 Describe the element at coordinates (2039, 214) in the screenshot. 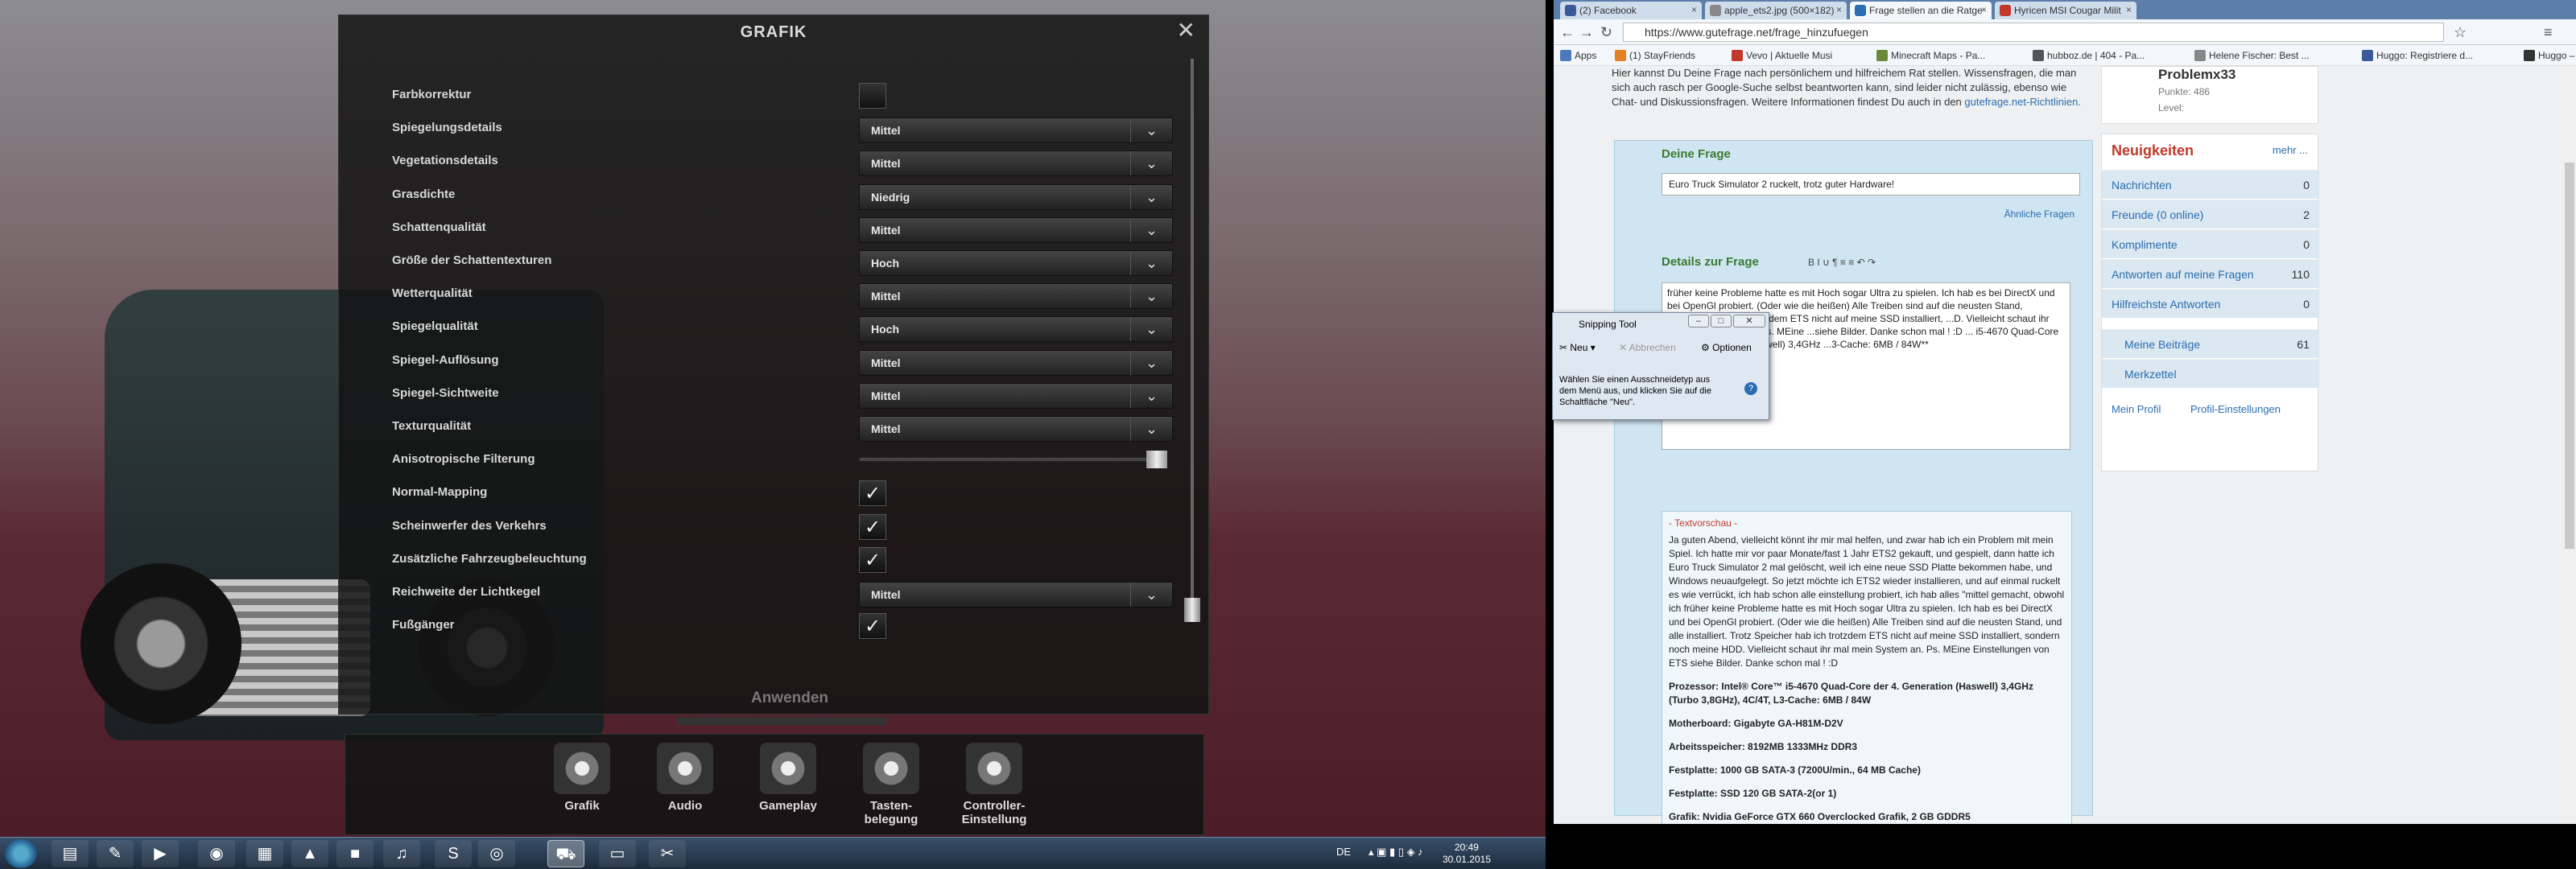

I see `similar-questions-link: Ähnliche Fragen` at that location.